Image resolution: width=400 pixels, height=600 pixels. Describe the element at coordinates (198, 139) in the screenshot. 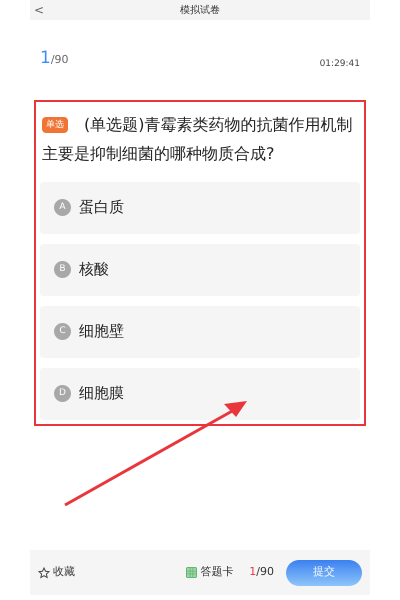

I see `question-text: 单选 (单选题)青霉素类药物的抗菌作用机制主要是抑制细菌的哪种物质合成?` at that location.